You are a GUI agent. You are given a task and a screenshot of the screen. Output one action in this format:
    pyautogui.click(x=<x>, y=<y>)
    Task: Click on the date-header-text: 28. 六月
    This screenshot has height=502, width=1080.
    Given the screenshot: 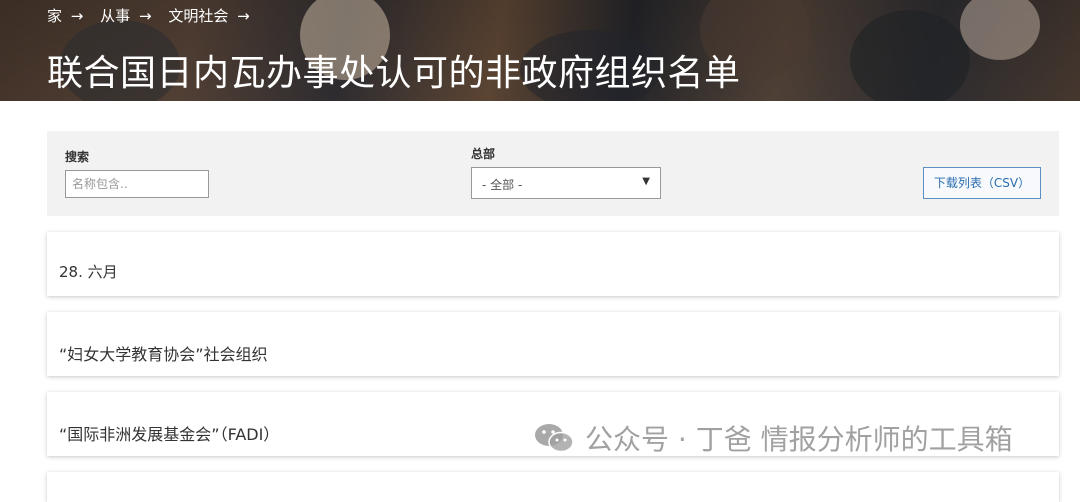 What is the action you would take?
    pyautogui.click(x=88, y=271)
    